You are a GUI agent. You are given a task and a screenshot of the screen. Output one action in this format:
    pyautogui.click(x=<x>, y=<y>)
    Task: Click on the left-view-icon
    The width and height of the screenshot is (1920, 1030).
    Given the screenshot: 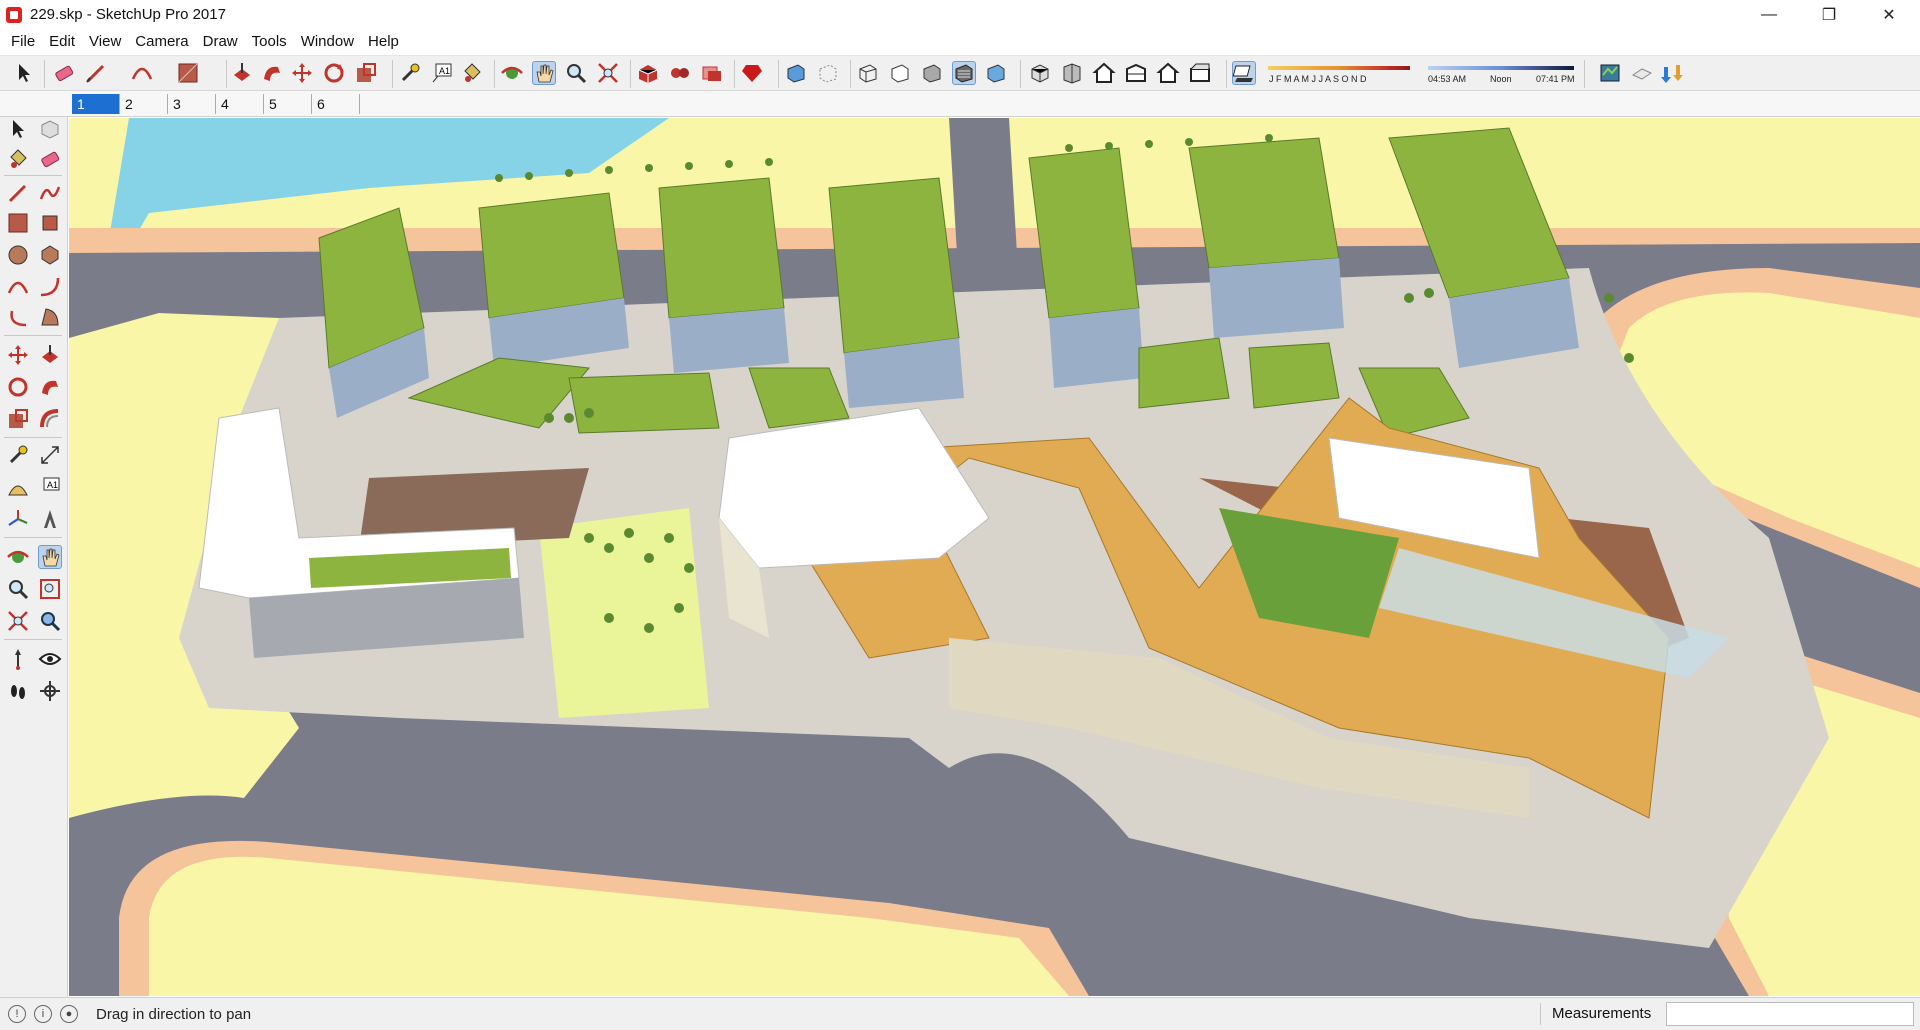 What is the action you would take?
    pyautogui.click(x=1200, y=73)
    